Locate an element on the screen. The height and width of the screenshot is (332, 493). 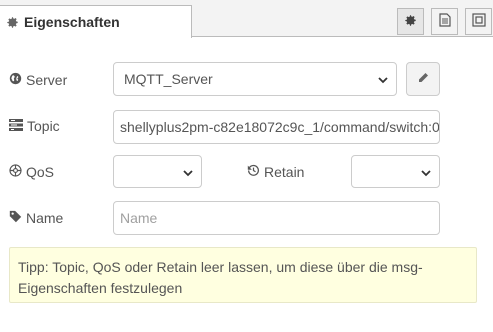
qos-label: QoS is located at coordinates (31, 172).